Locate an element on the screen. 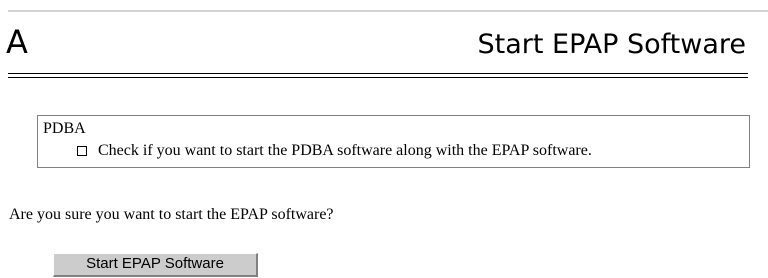 The height and width of the screenshot is (278, 768). header-letter: A is located at coordinates (17, 42).